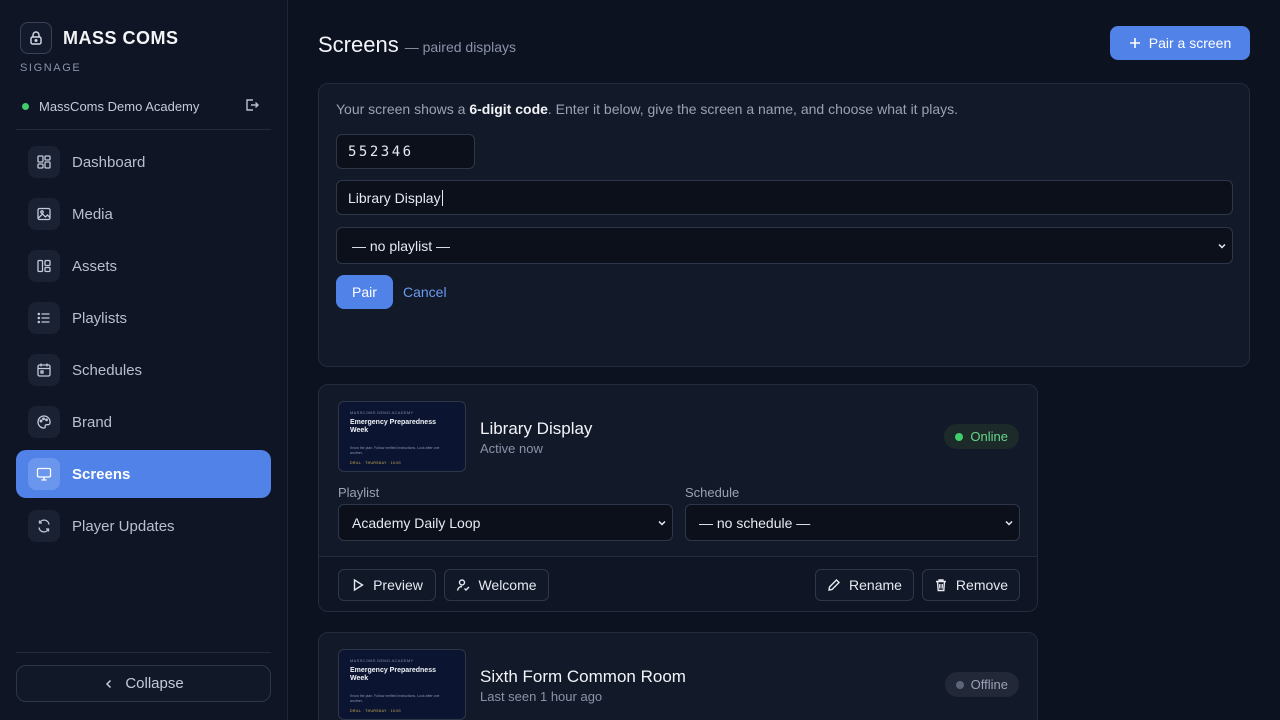 This screenshot has width=1280, height=720. I want to click on org-status-dot, so click(25, 106).